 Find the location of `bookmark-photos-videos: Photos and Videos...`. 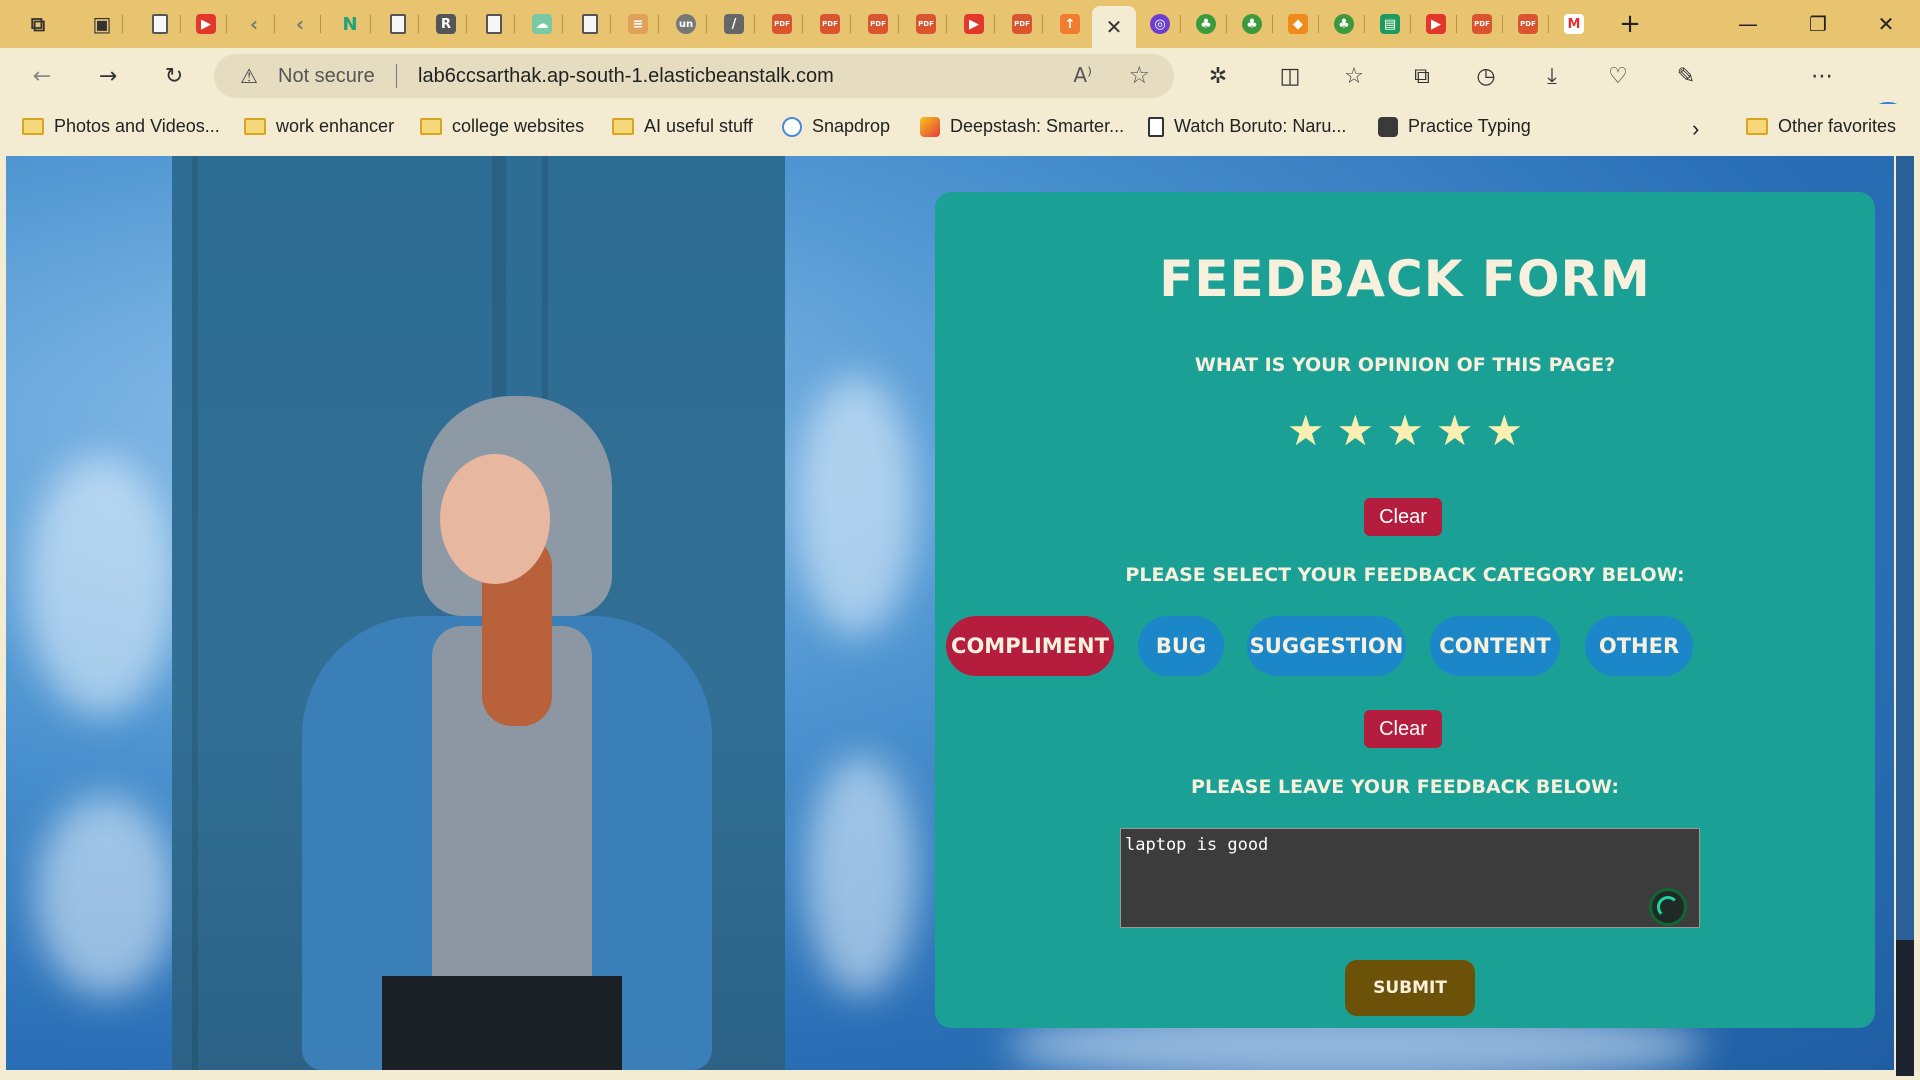

bookmark-photos-videos: Photos and Videos... is located at coordinates (121, 126).